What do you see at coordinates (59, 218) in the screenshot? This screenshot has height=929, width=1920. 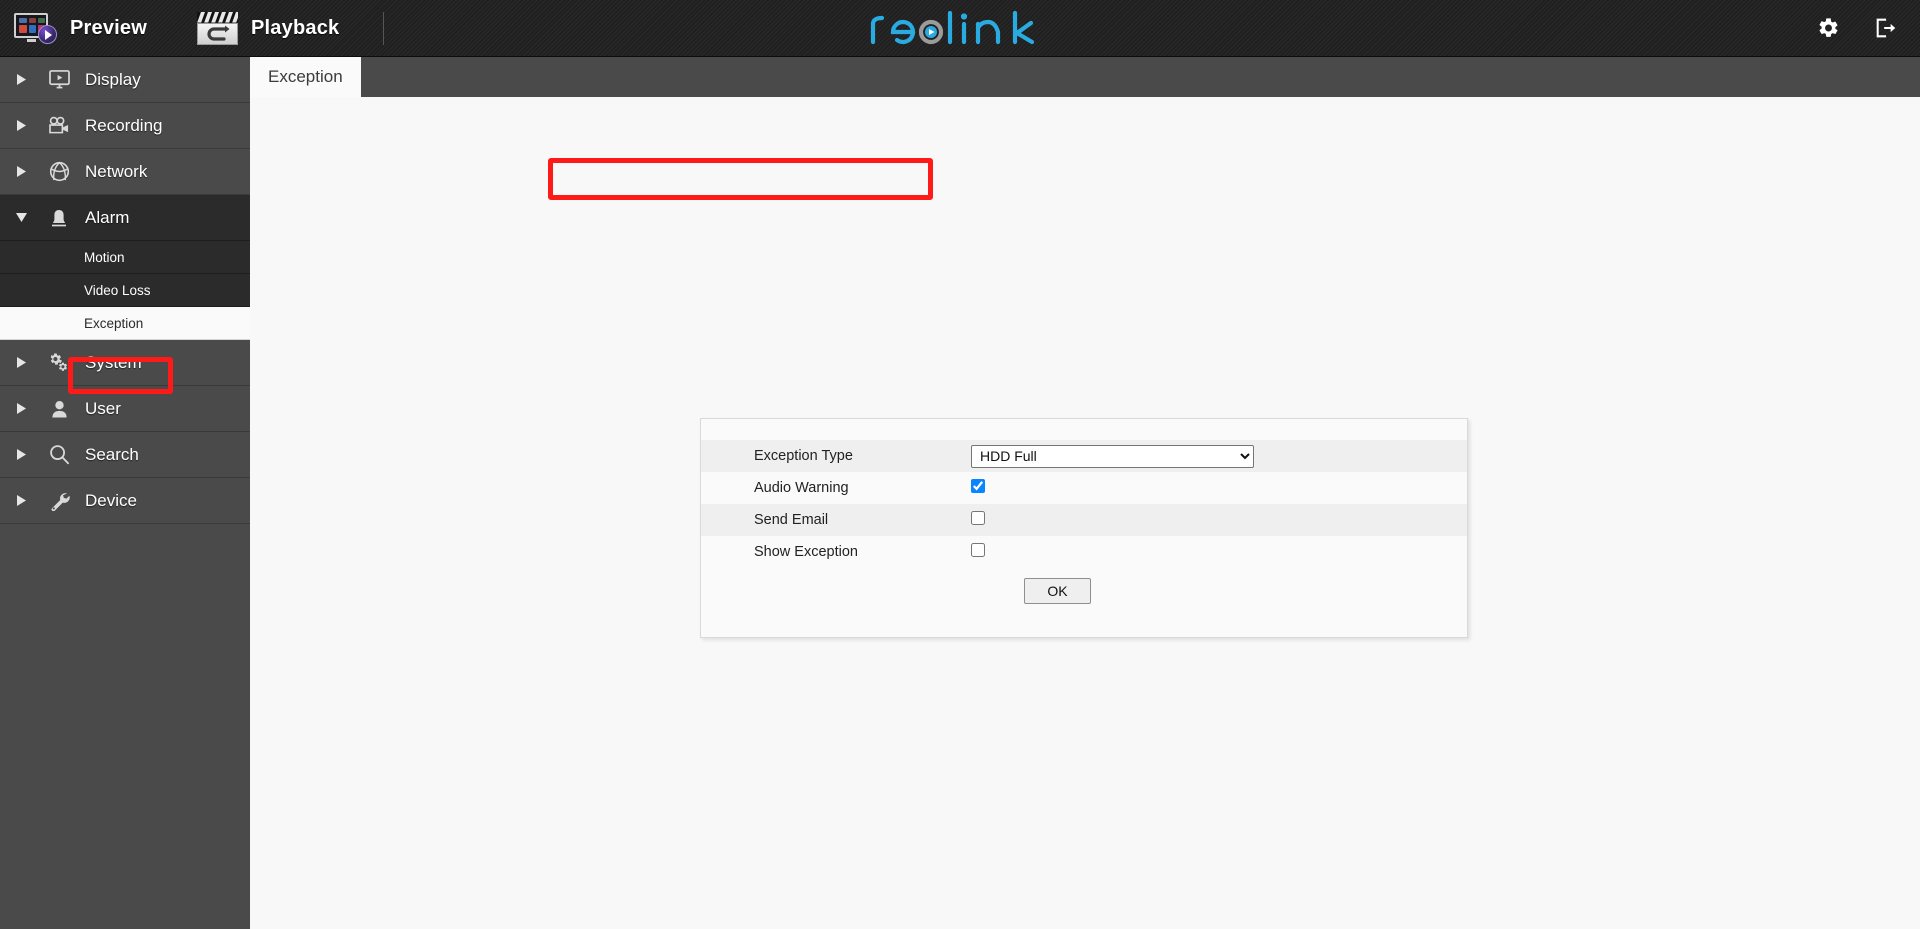 I see `bell-icon` at bounding box center [59, 218].